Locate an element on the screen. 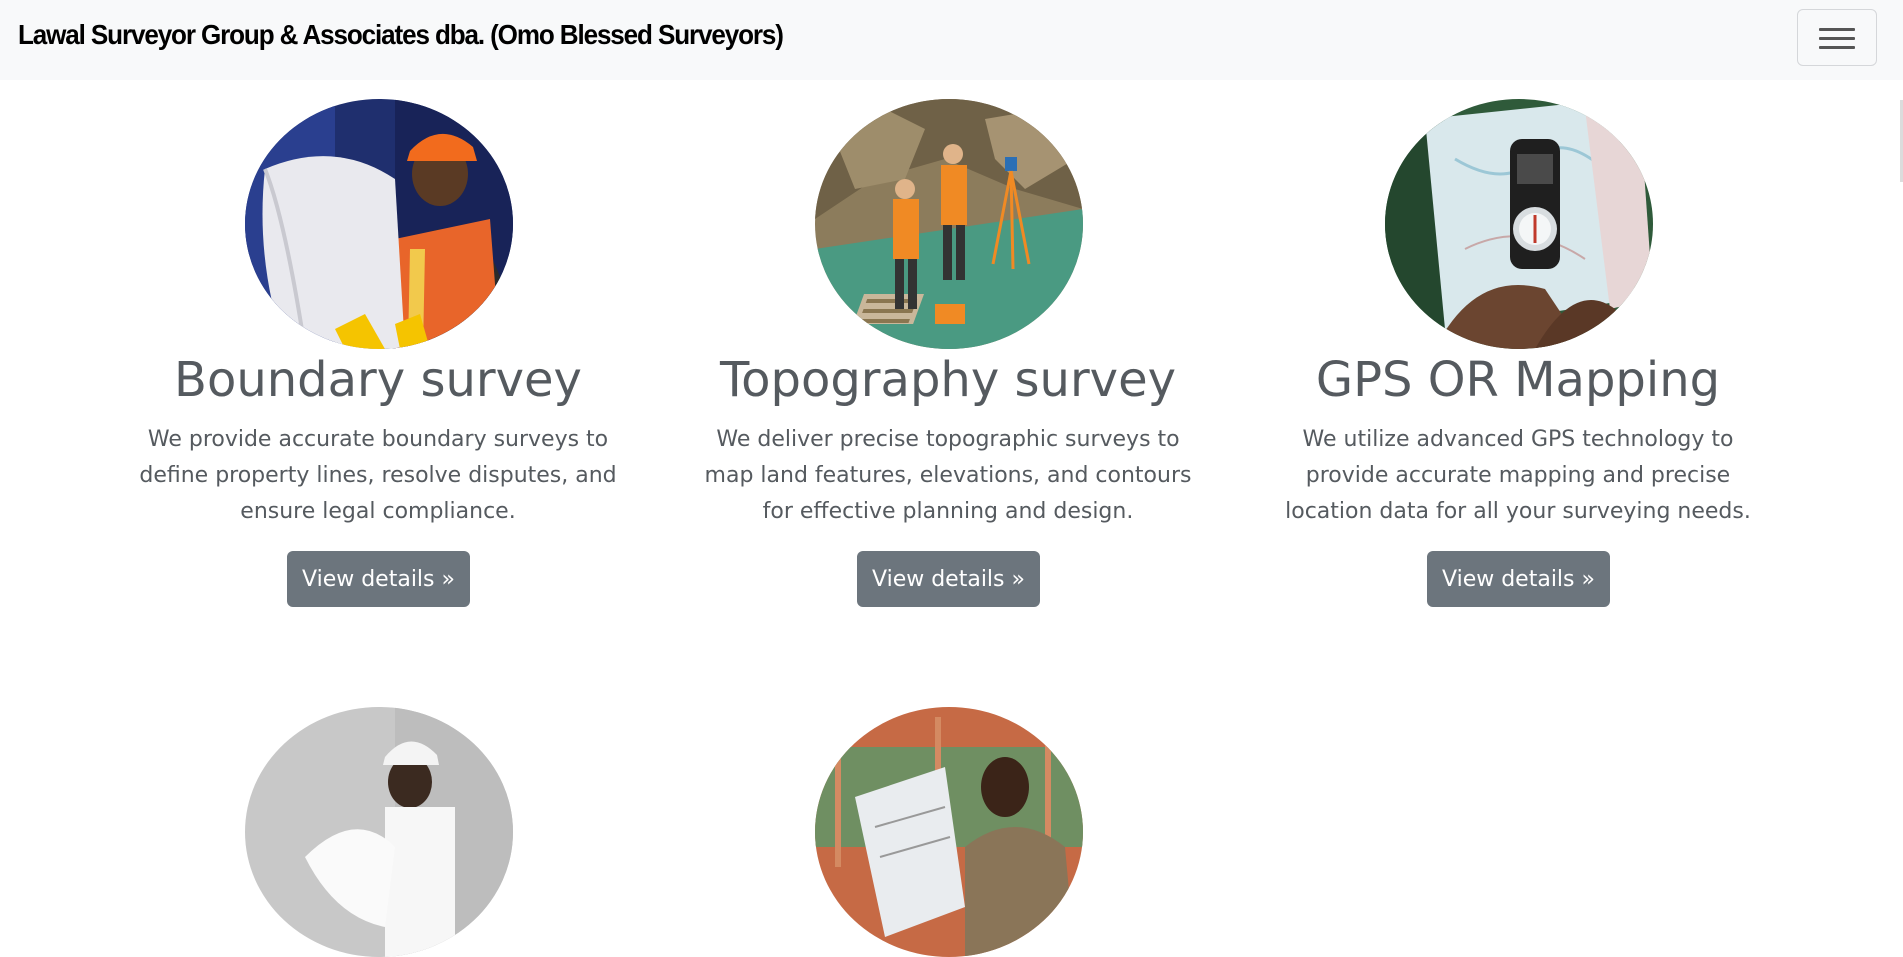 The width and height of the screenshot is (1903, 957). boundary-survey-image is located at coordinates (379, 224).